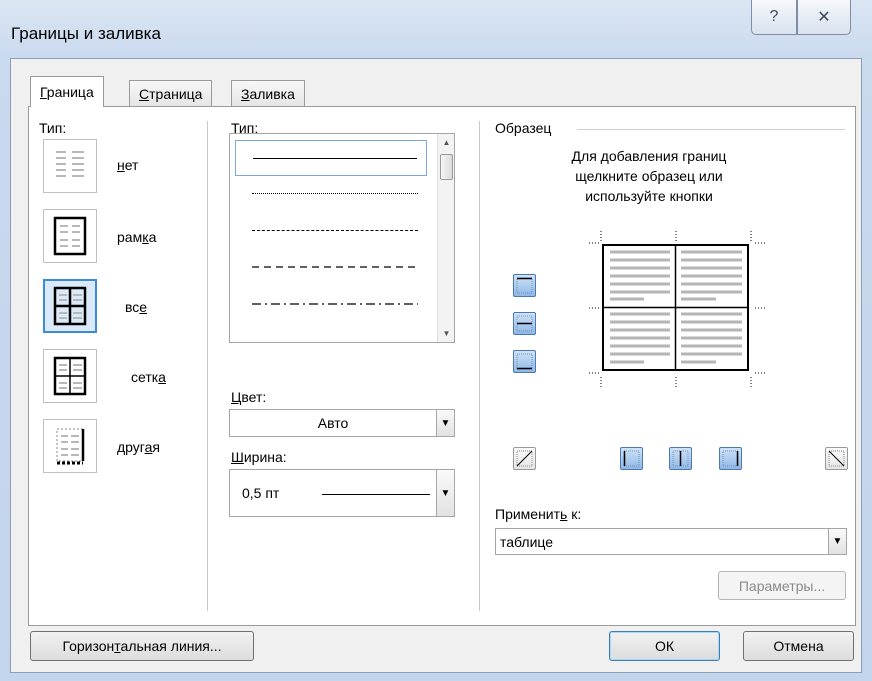 Image resolution: width=872 pixels, height=681 pixels. Describe the element at coordinates (446, 333) in the screenshot. I see `scroll-down-icon: ▼` at that location.